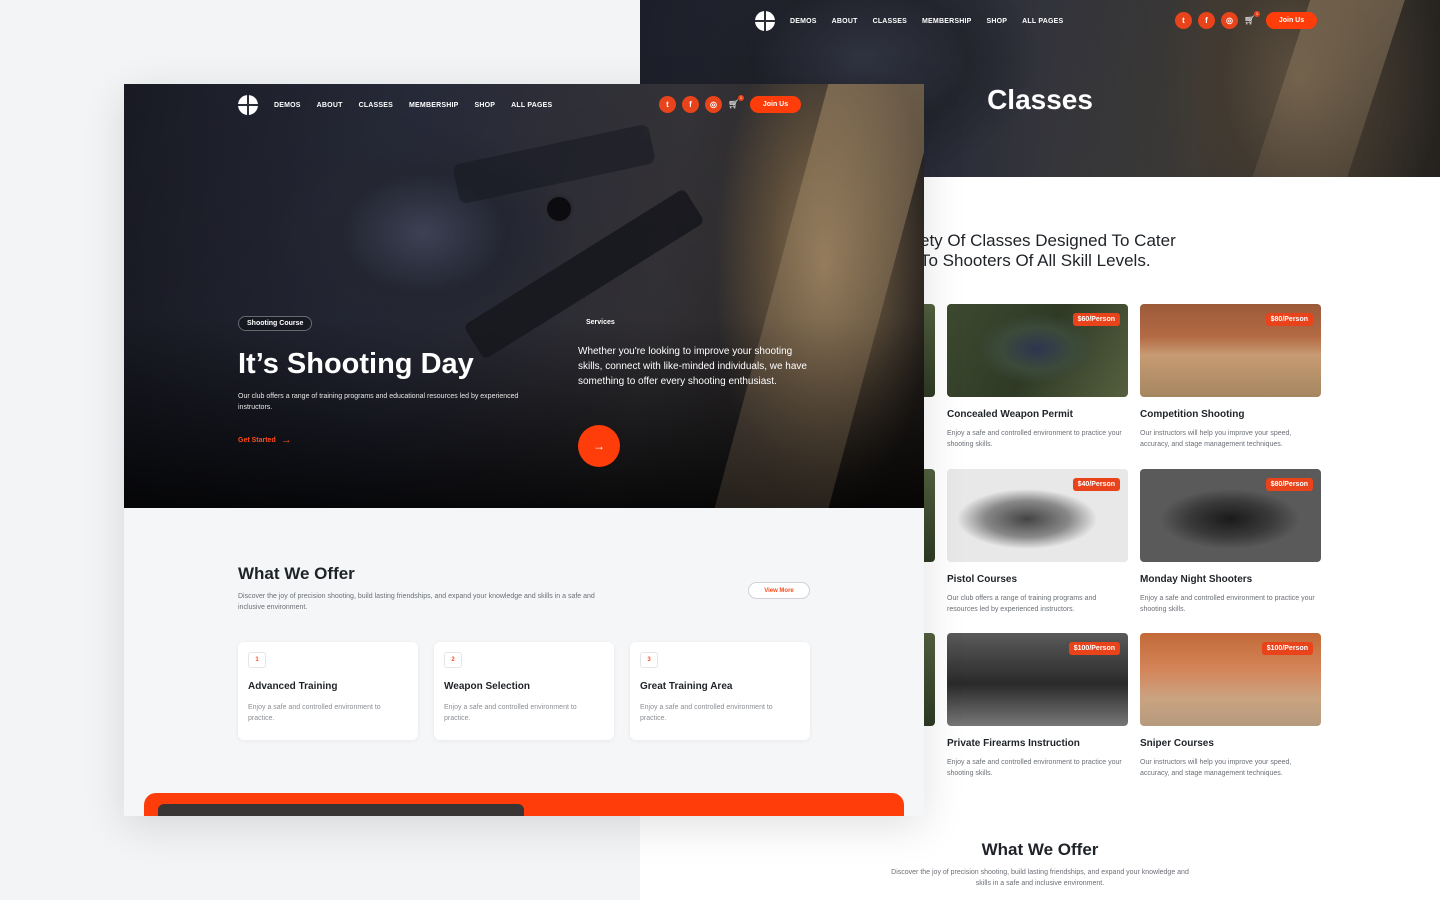  I want to click on home-nav-actions: t f ◎ 🛒︎ 1 Join Us, so click(730, 103).